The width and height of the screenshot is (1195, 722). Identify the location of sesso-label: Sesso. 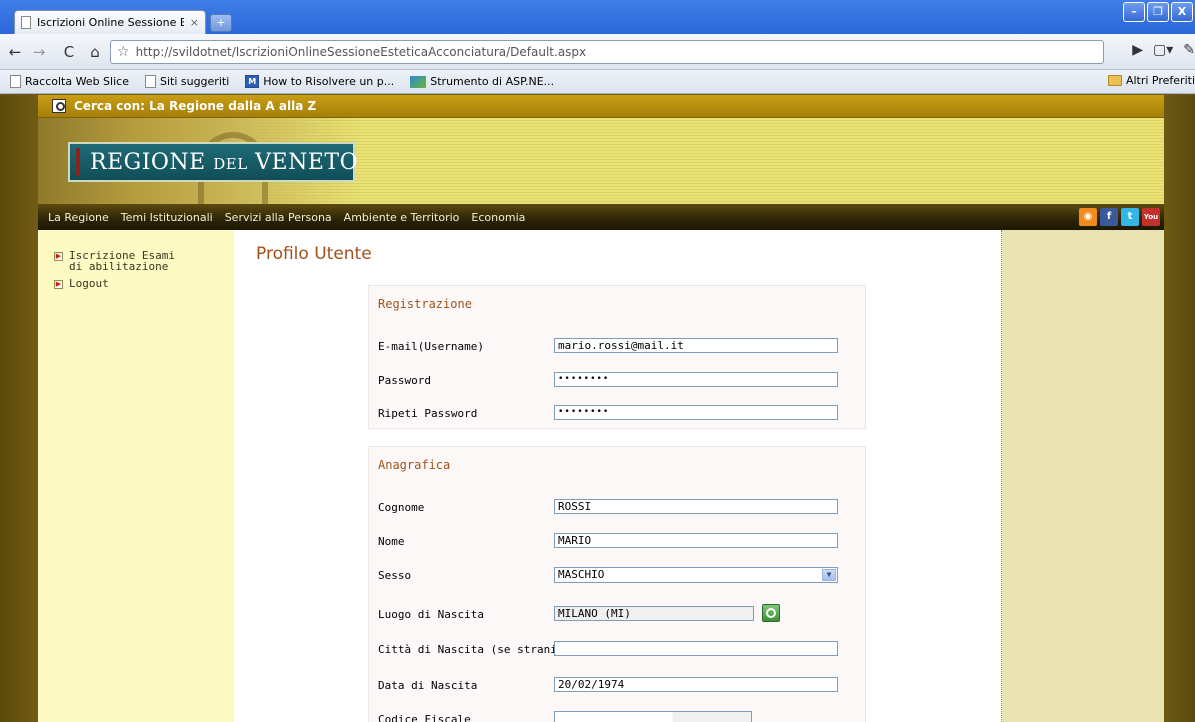
(395, 575).